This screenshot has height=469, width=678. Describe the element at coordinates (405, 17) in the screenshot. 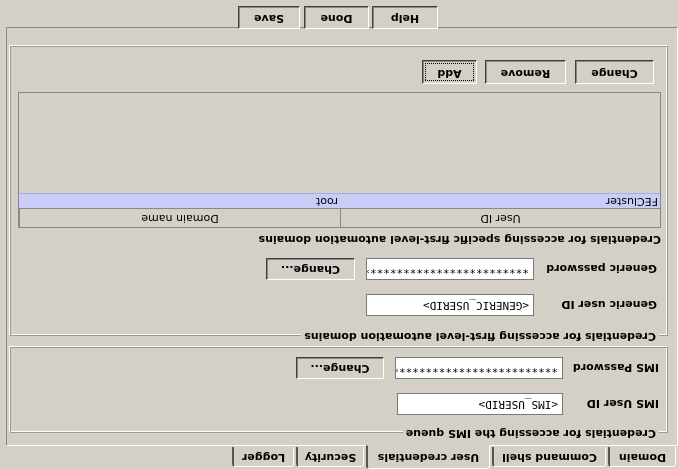

I see `help-button: Help` at that location.